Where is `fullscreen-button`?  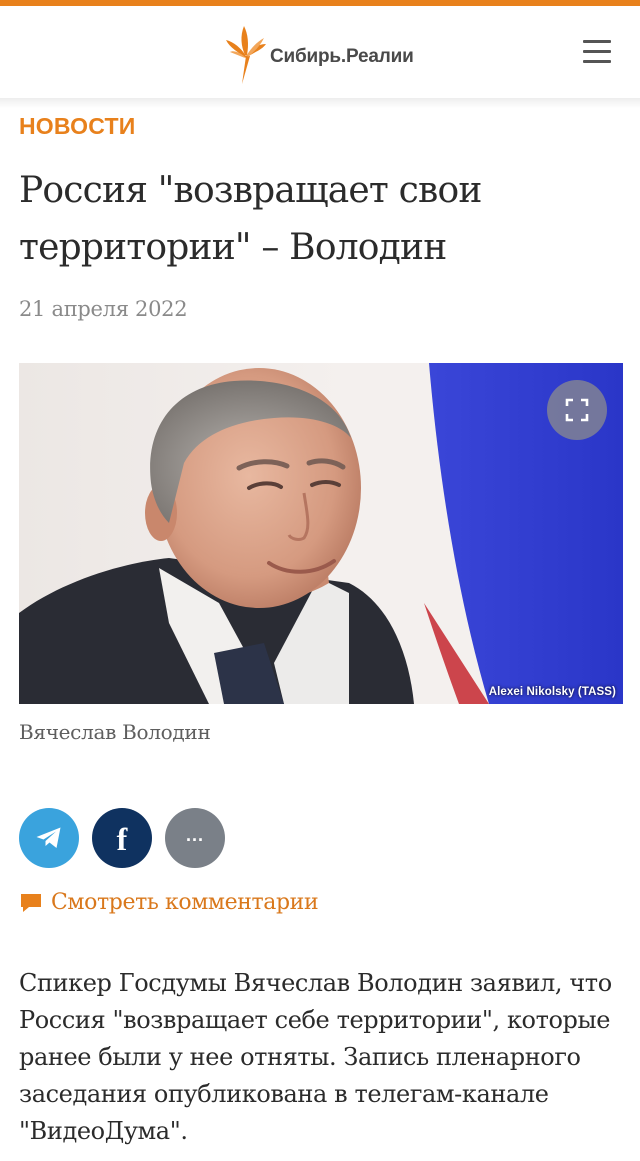
fullscreen-button is located at coordinates (577, 410).